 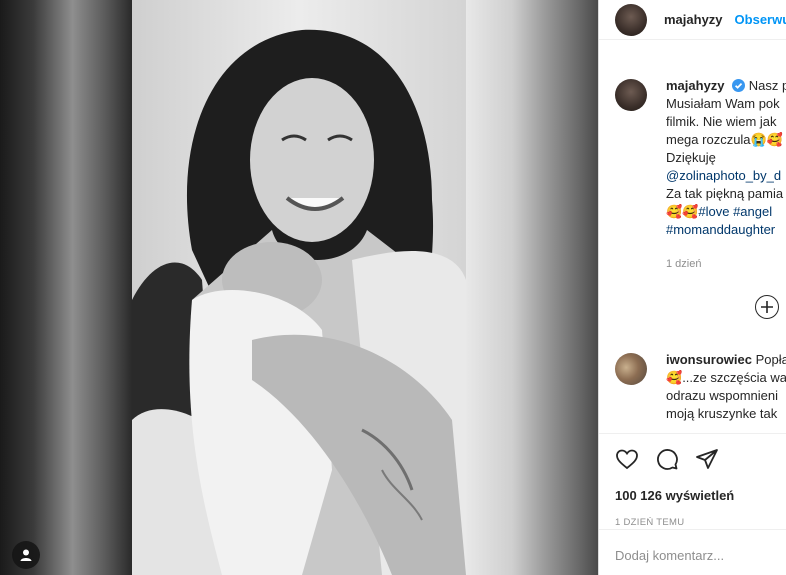 I want to click on comment-emoji: 🥰, so click(x=674, y=377).